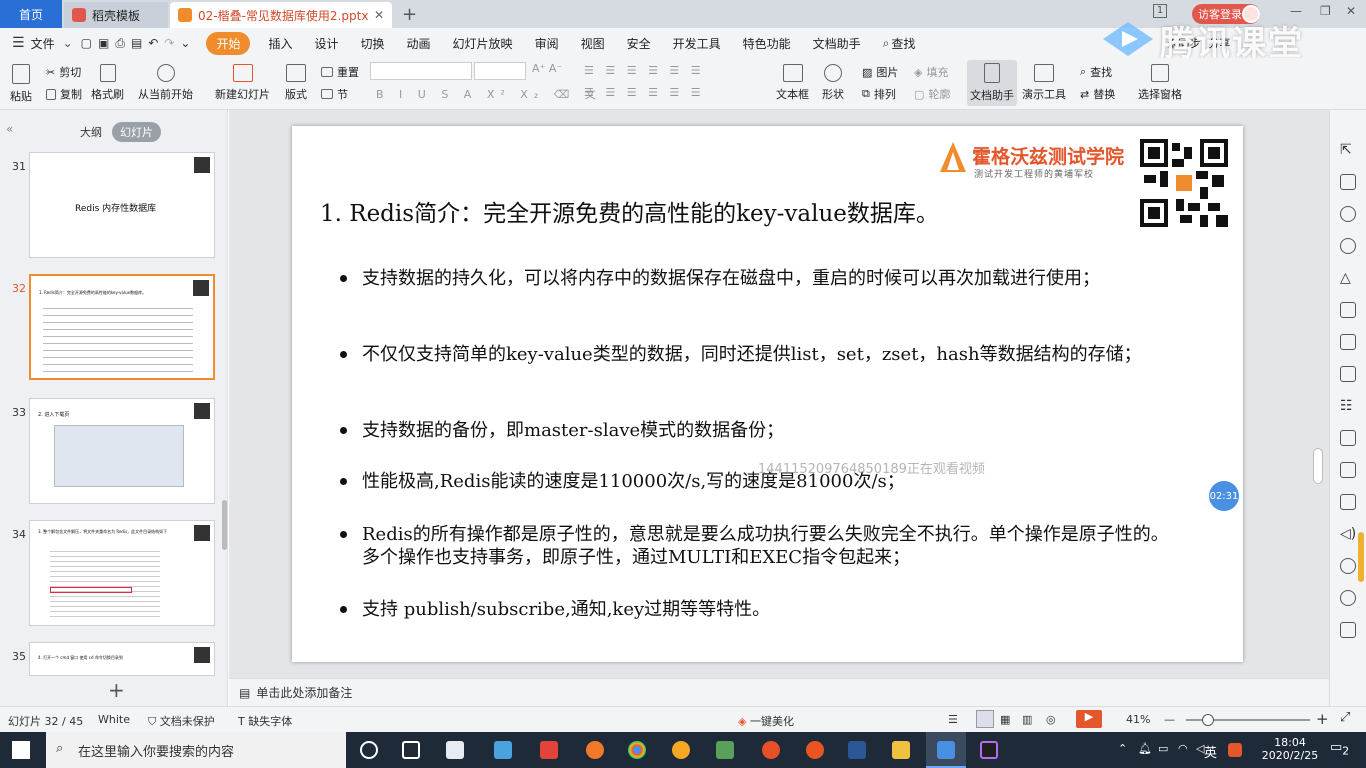  What do you see at coordinates (411, 750) in the screenshot?
I see `task-view-icon` at bounding box center [411, 750].